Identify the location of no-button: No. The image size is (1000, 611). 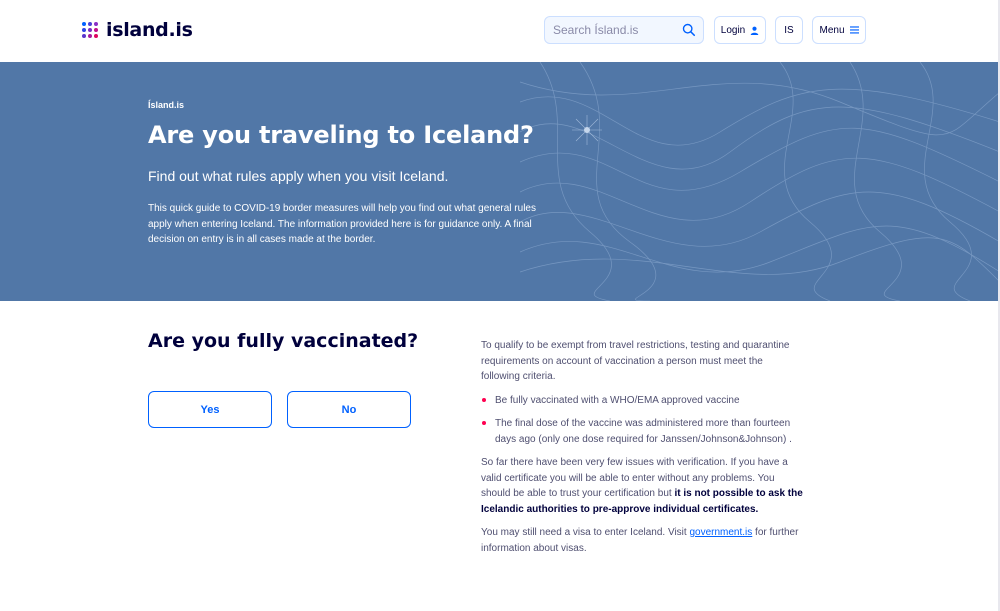
(349, 409).